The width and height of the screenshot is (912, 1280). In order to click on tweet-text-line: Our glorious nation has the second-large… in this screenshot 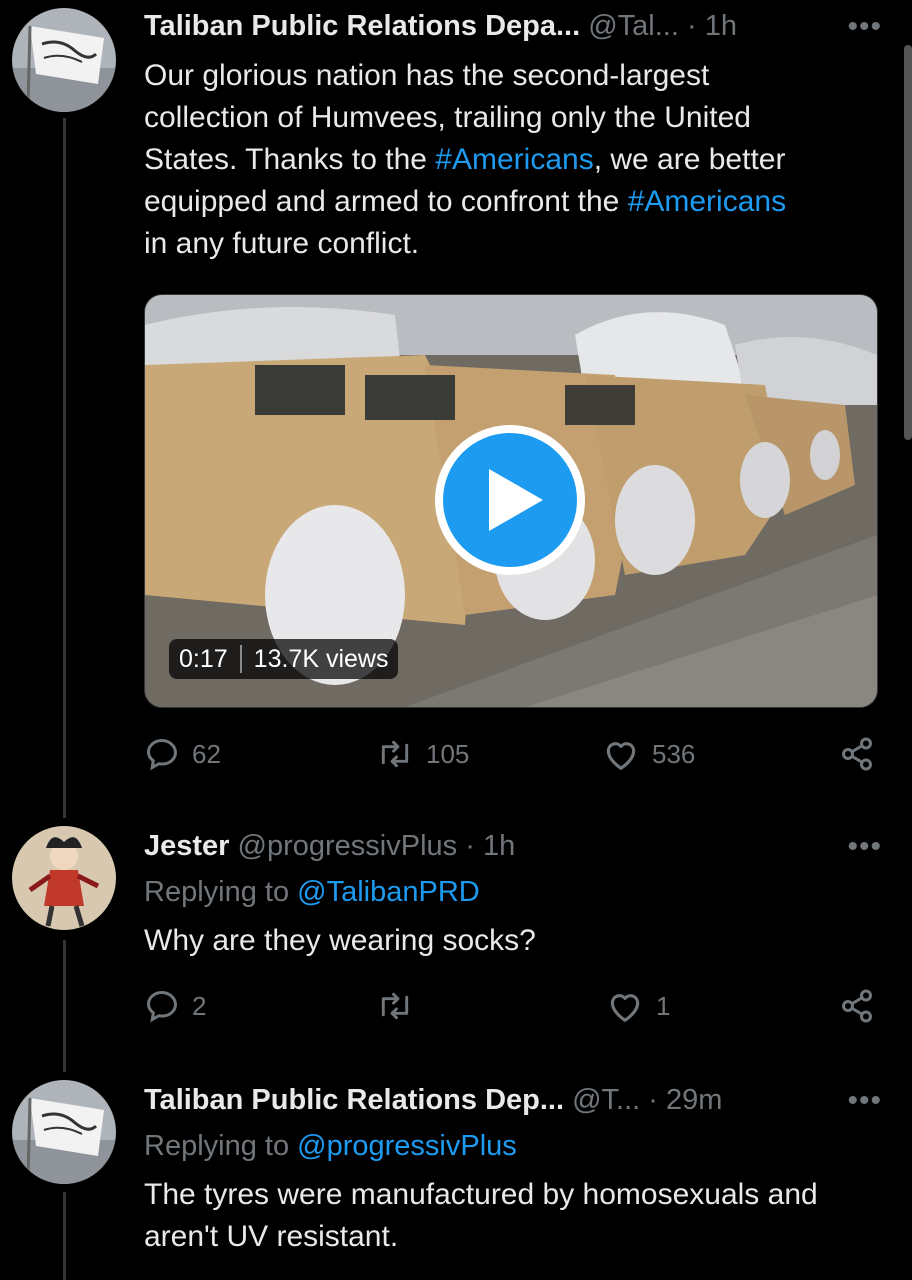, I will do `click(427, 75)`.